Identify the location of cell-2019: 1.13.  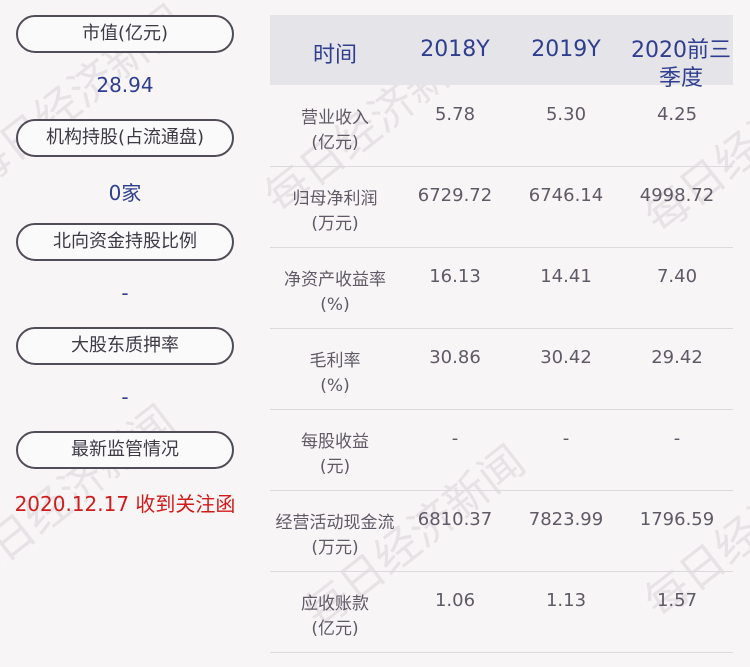
(566, 600).